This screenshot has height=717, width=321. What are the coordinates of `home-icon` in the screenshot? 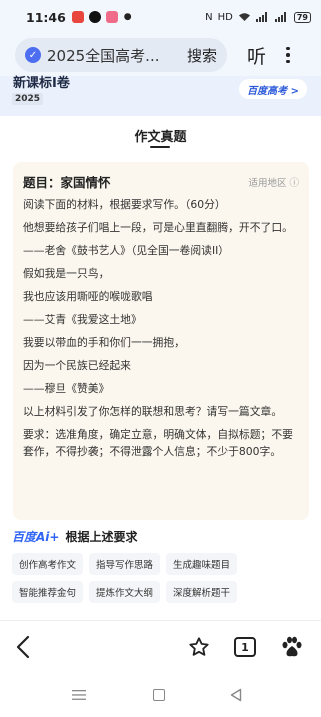 It's located at (159, 695).